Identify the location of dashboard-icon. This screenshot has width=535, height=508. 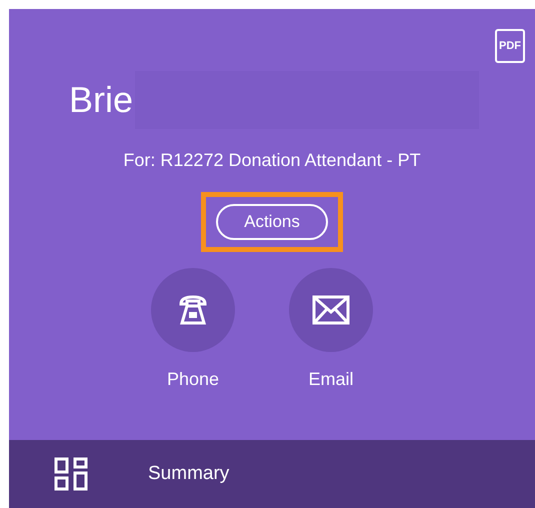
(71, 474).